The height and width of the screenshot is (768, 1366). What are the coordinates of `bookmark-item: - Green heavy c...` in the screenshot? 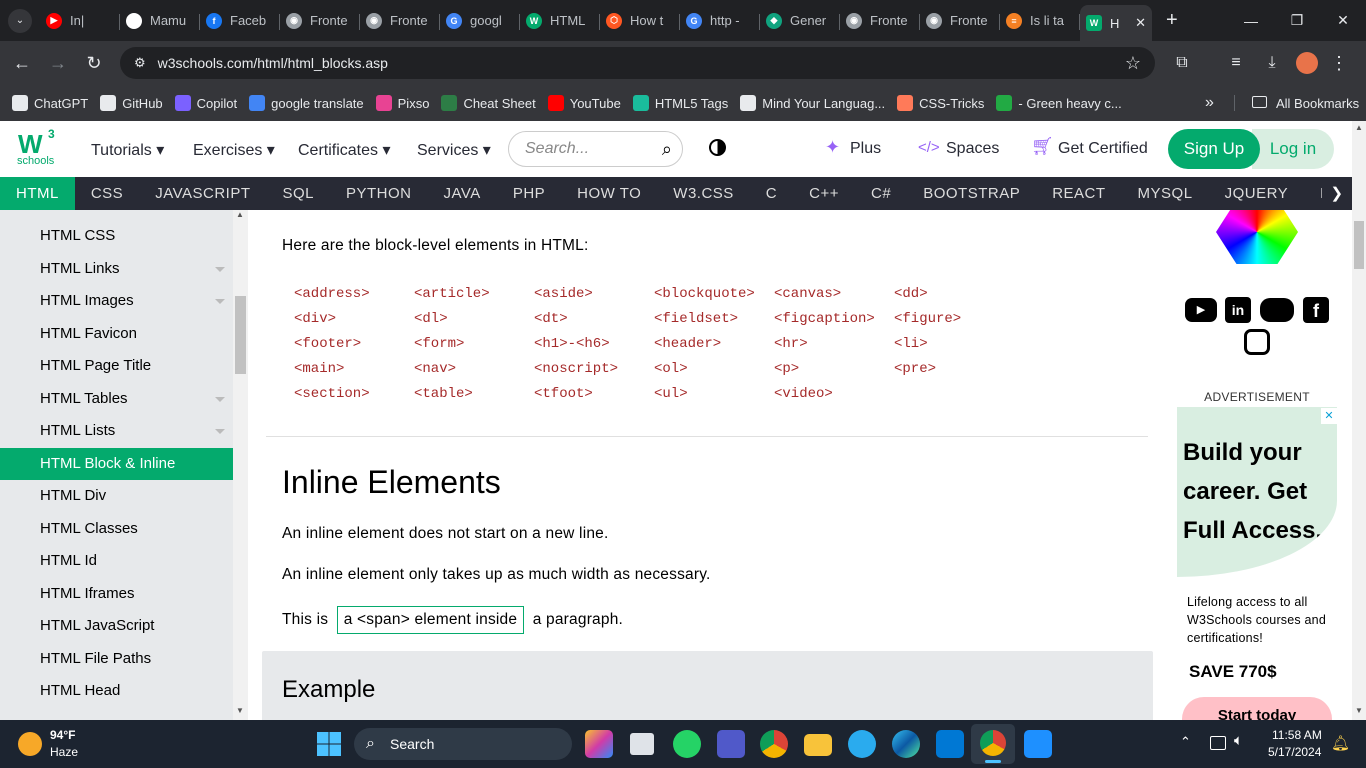 It's located at (1059, 103).